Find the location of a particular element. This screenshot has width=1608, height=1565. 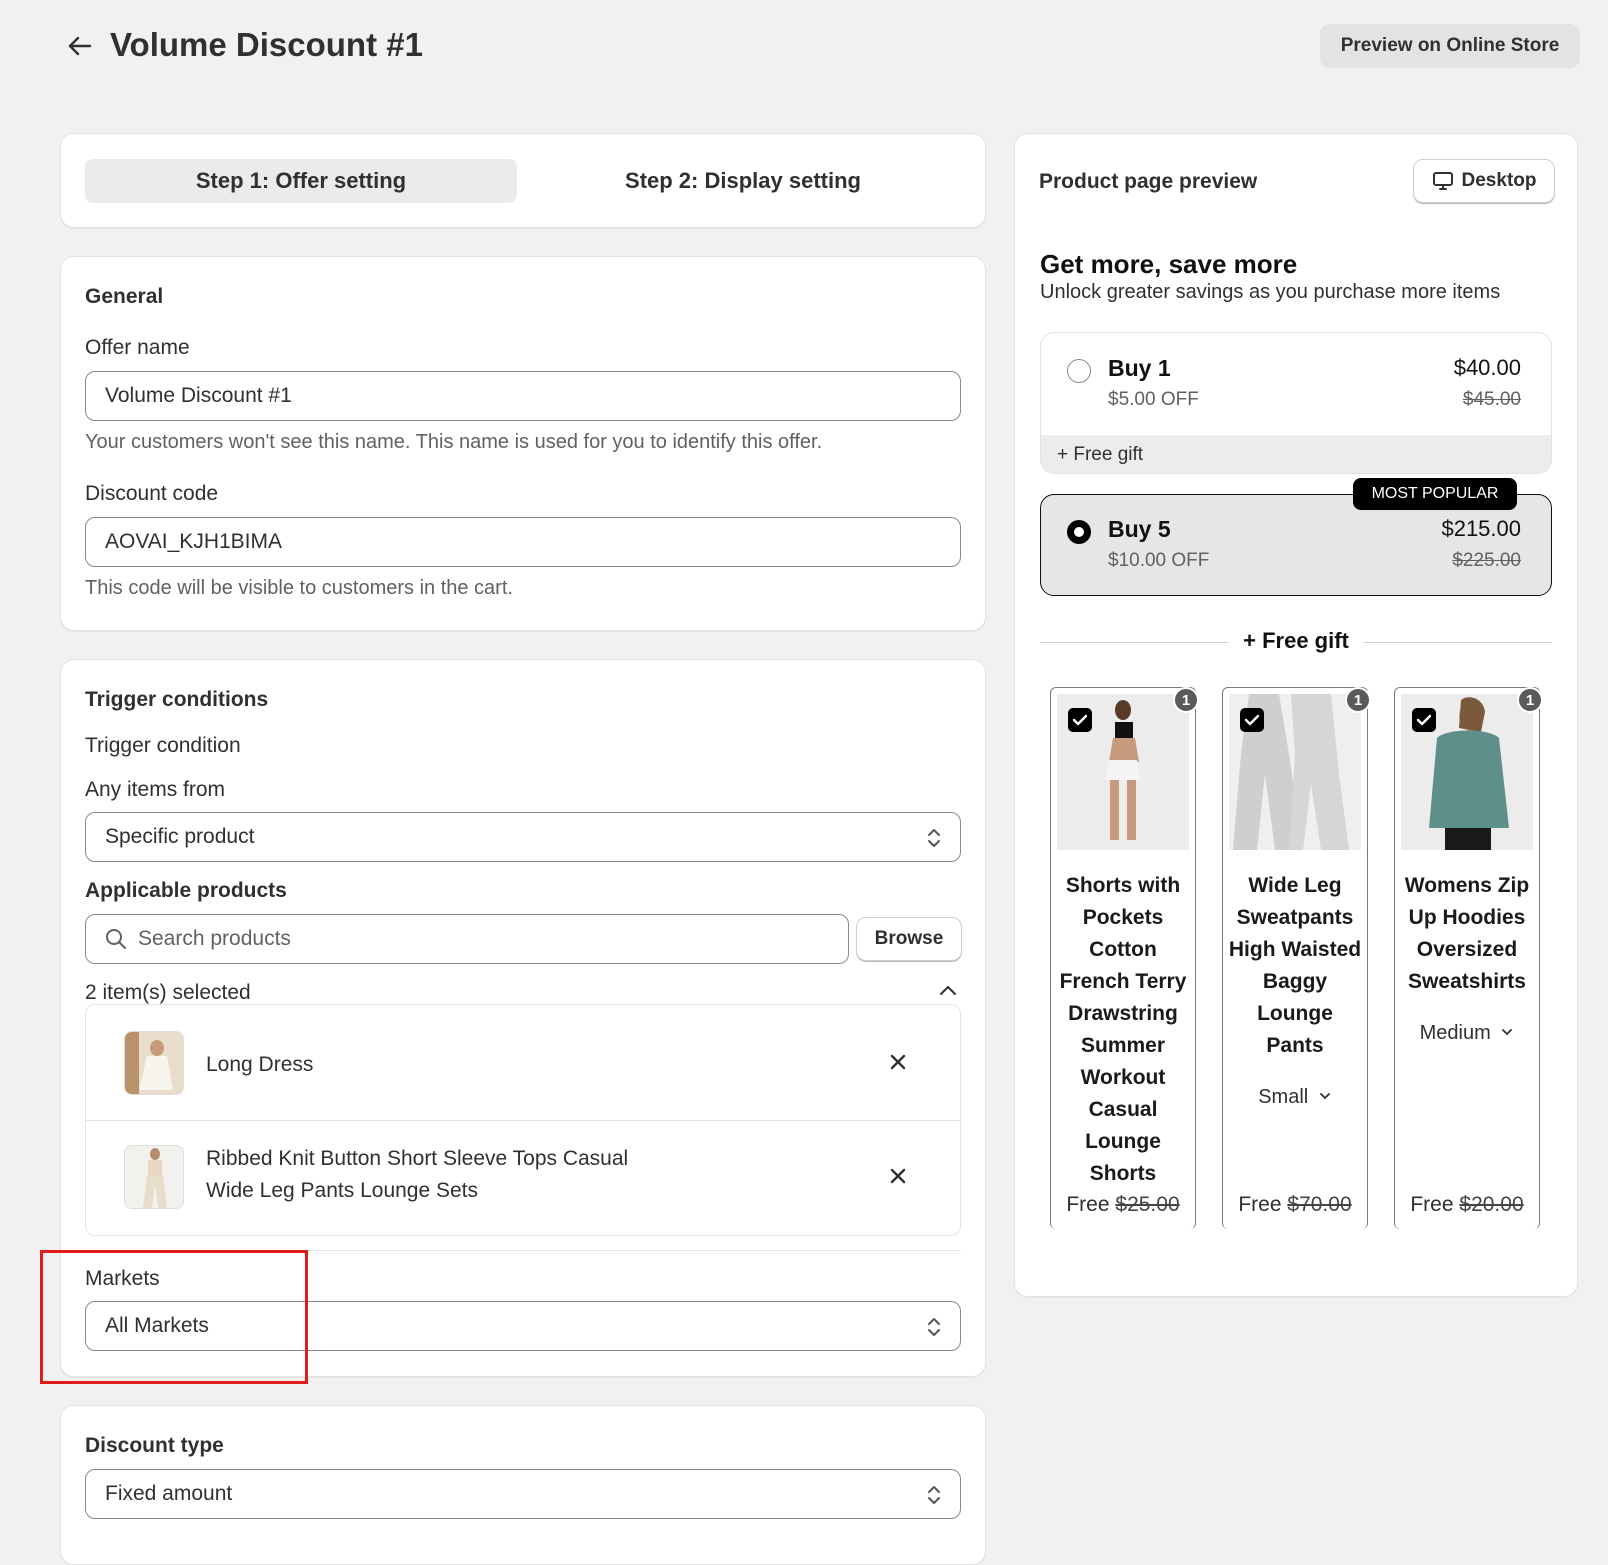

gift-compare-price: $70.00 is located at coordinates (1319, 1204).